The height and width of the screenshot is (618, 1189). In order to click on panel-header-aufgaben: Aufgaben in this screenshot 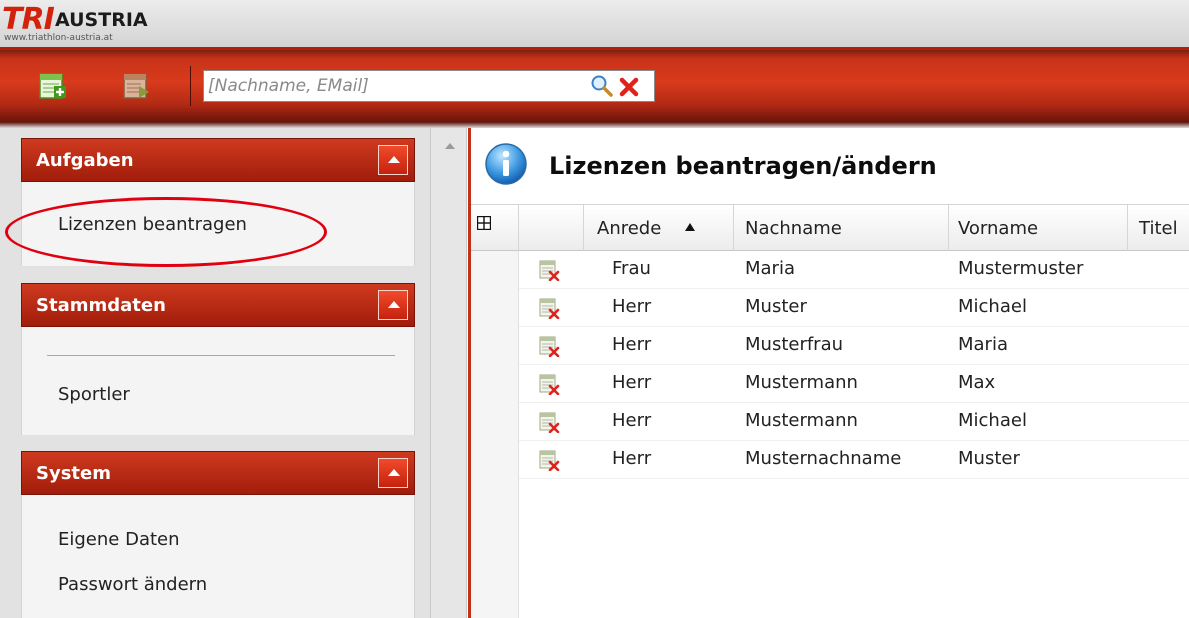, I will do `click(218, 160)`.